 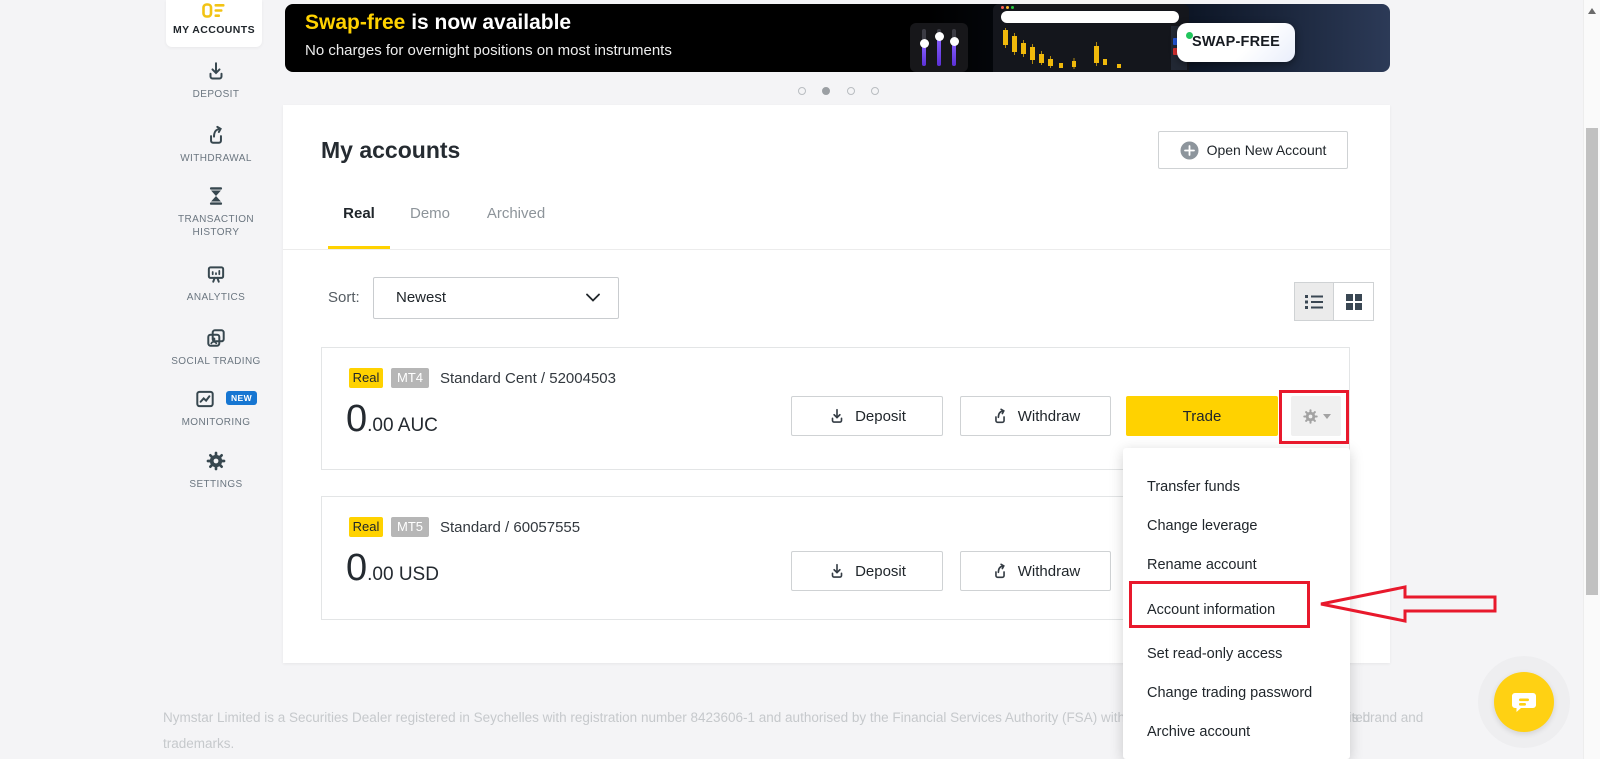 I want to click on platform-badge: MT4, so click(x=410, y=378).